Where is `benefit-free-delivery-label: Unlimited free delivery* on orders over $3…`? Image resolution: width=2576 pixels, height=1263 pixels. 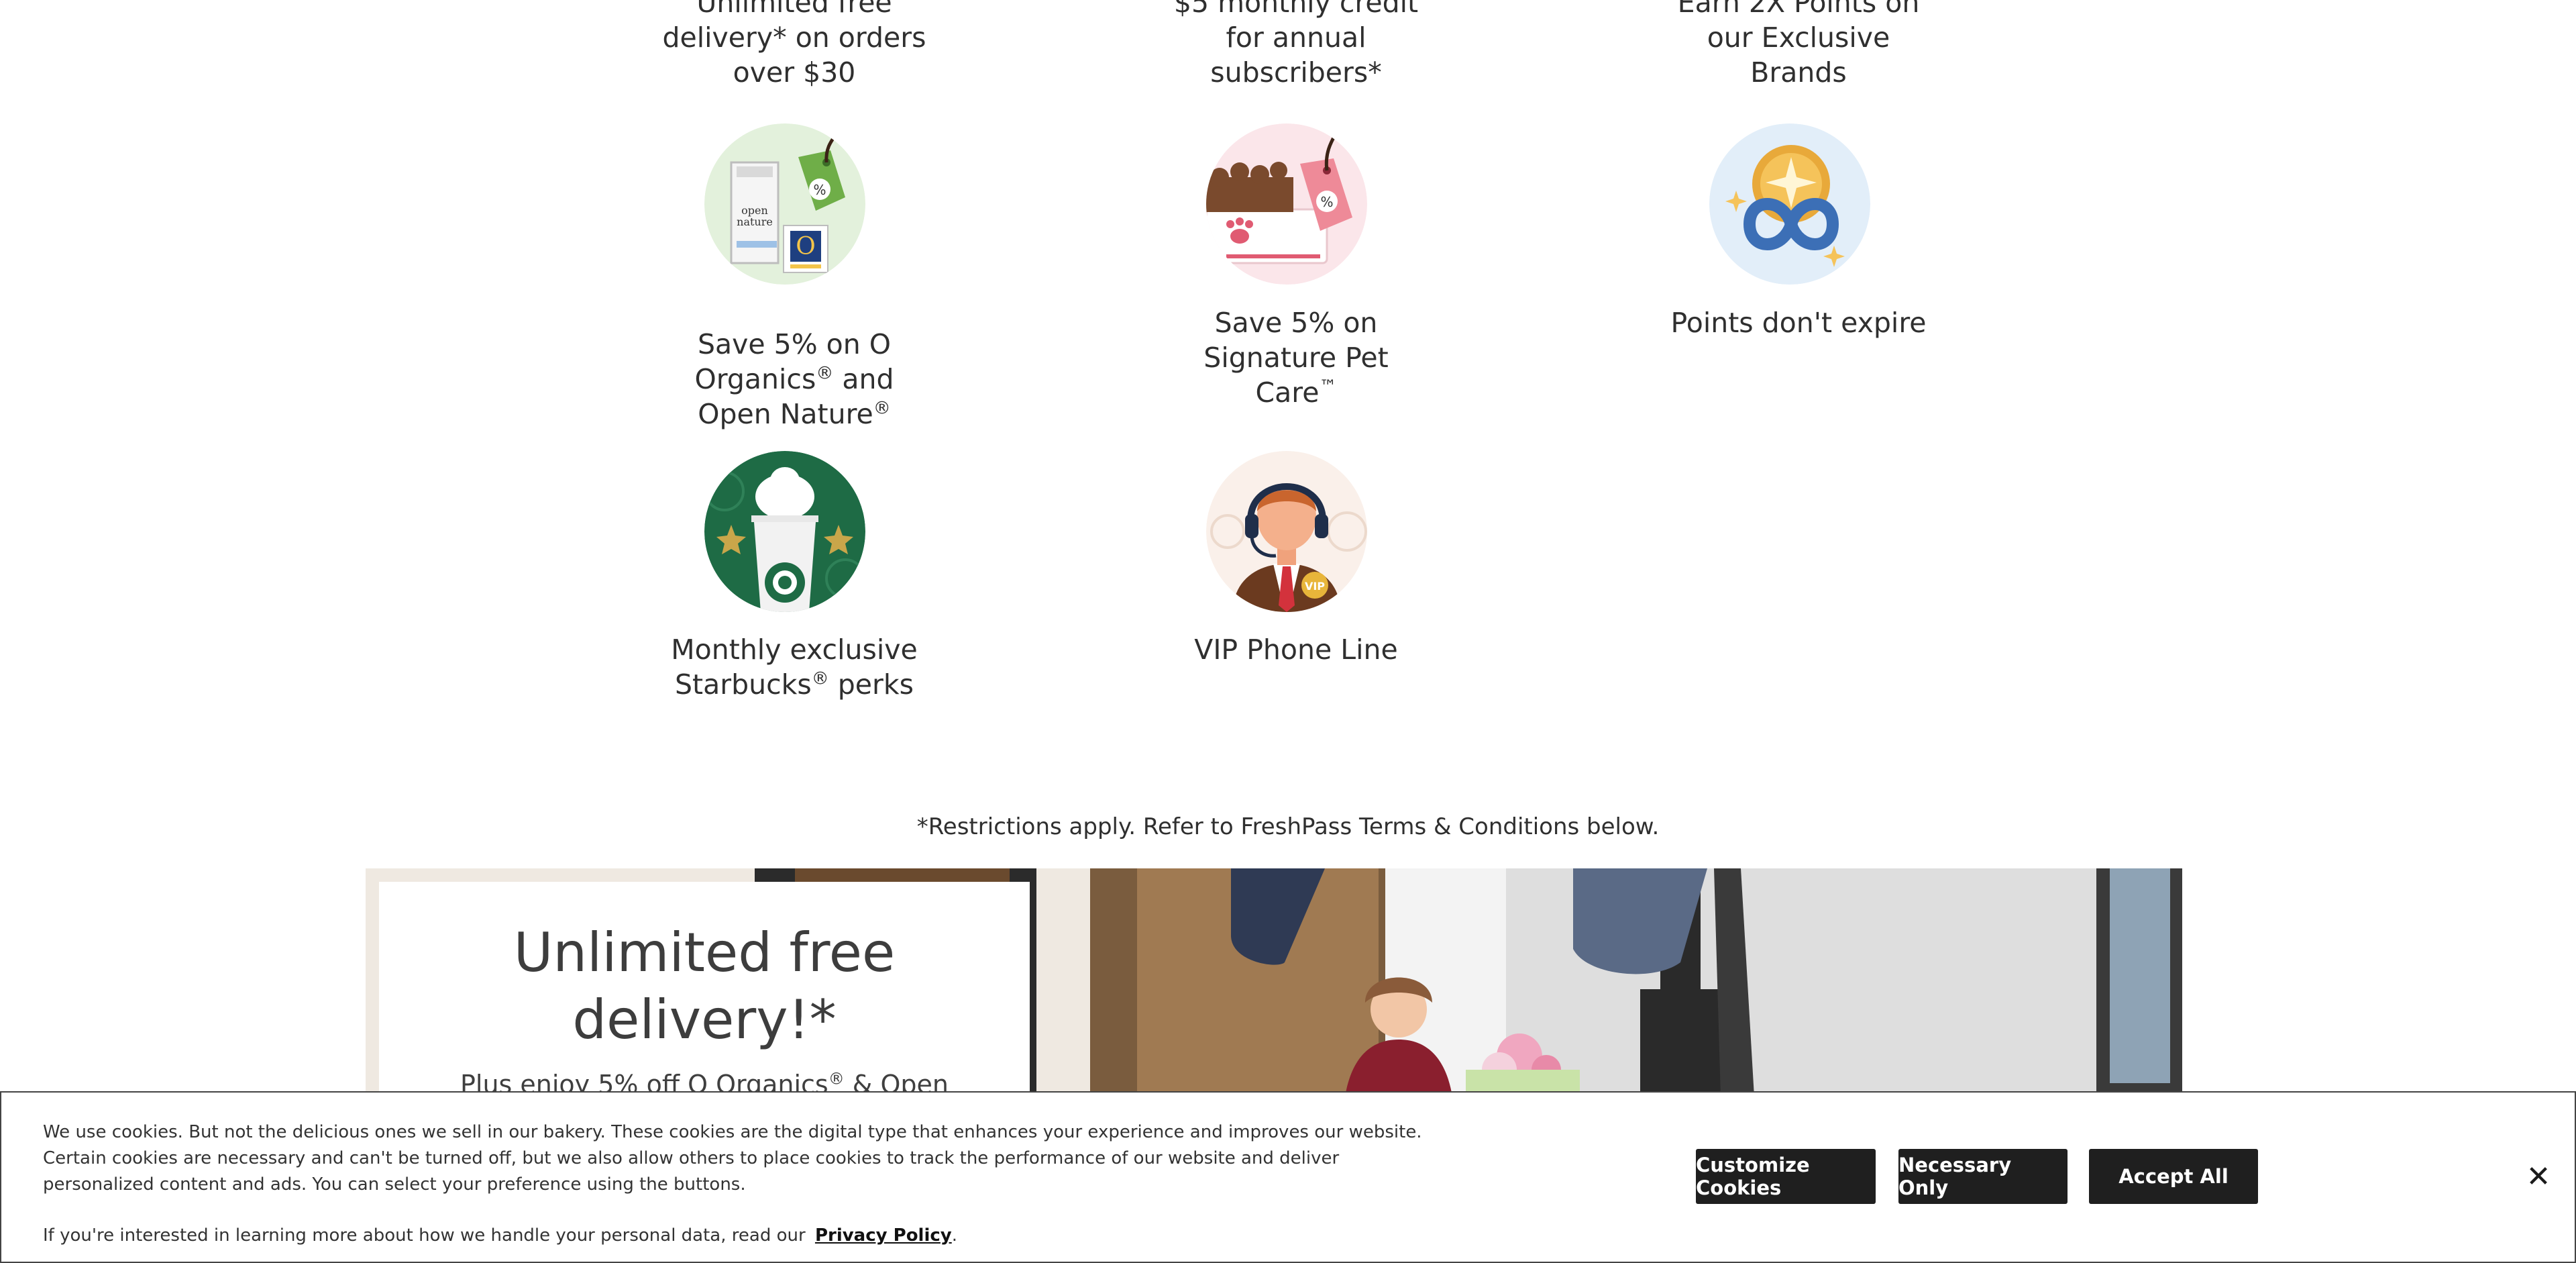 benefit-free-delivery-label: Unlimited free delivery* on orders over $3… is located at coordinates (794, 44).